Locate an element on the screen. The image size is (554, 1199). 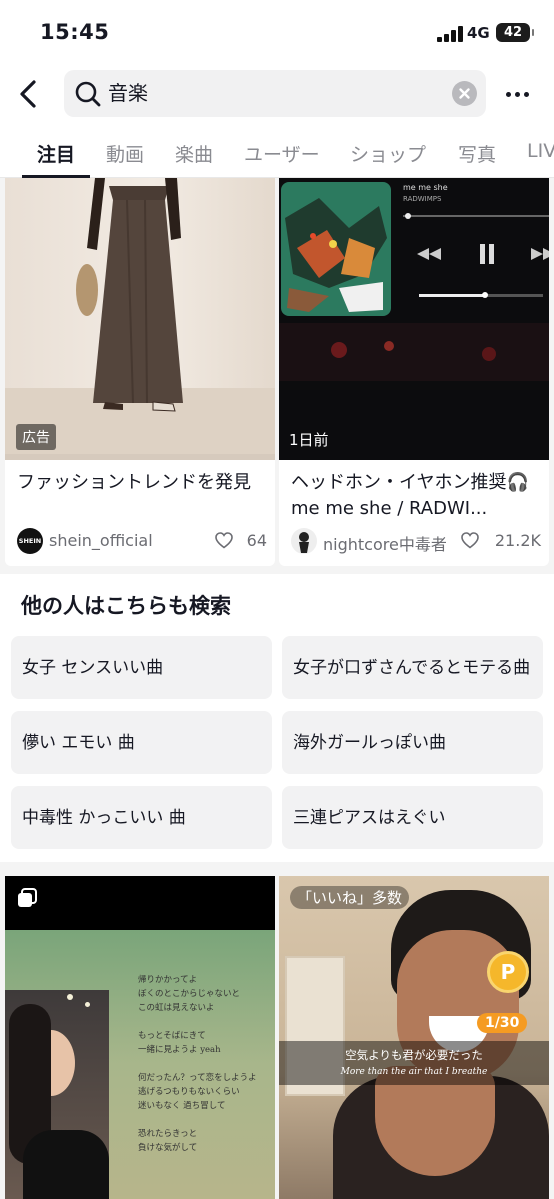
coin-counter: 1/30 is located at coordinates (502, 1023).